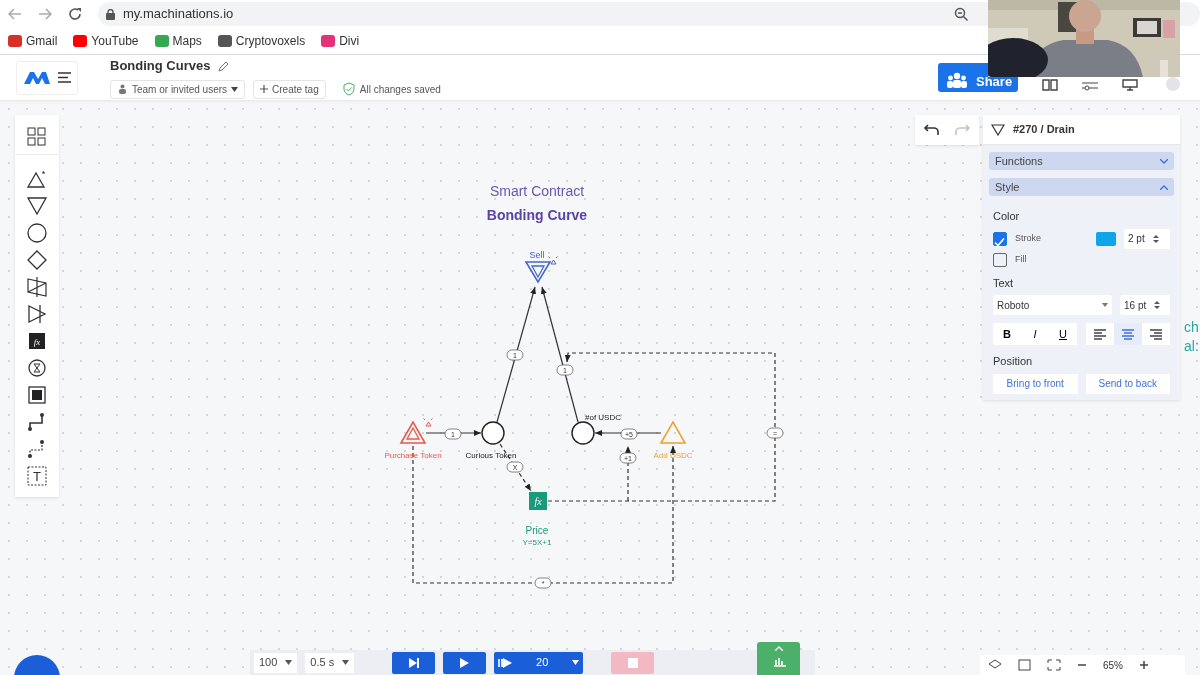 This screenshot has height=675, width=1200. Describe the element at coordinates (1063, 334) in the screenshot. I see `format-button: U` at that location.